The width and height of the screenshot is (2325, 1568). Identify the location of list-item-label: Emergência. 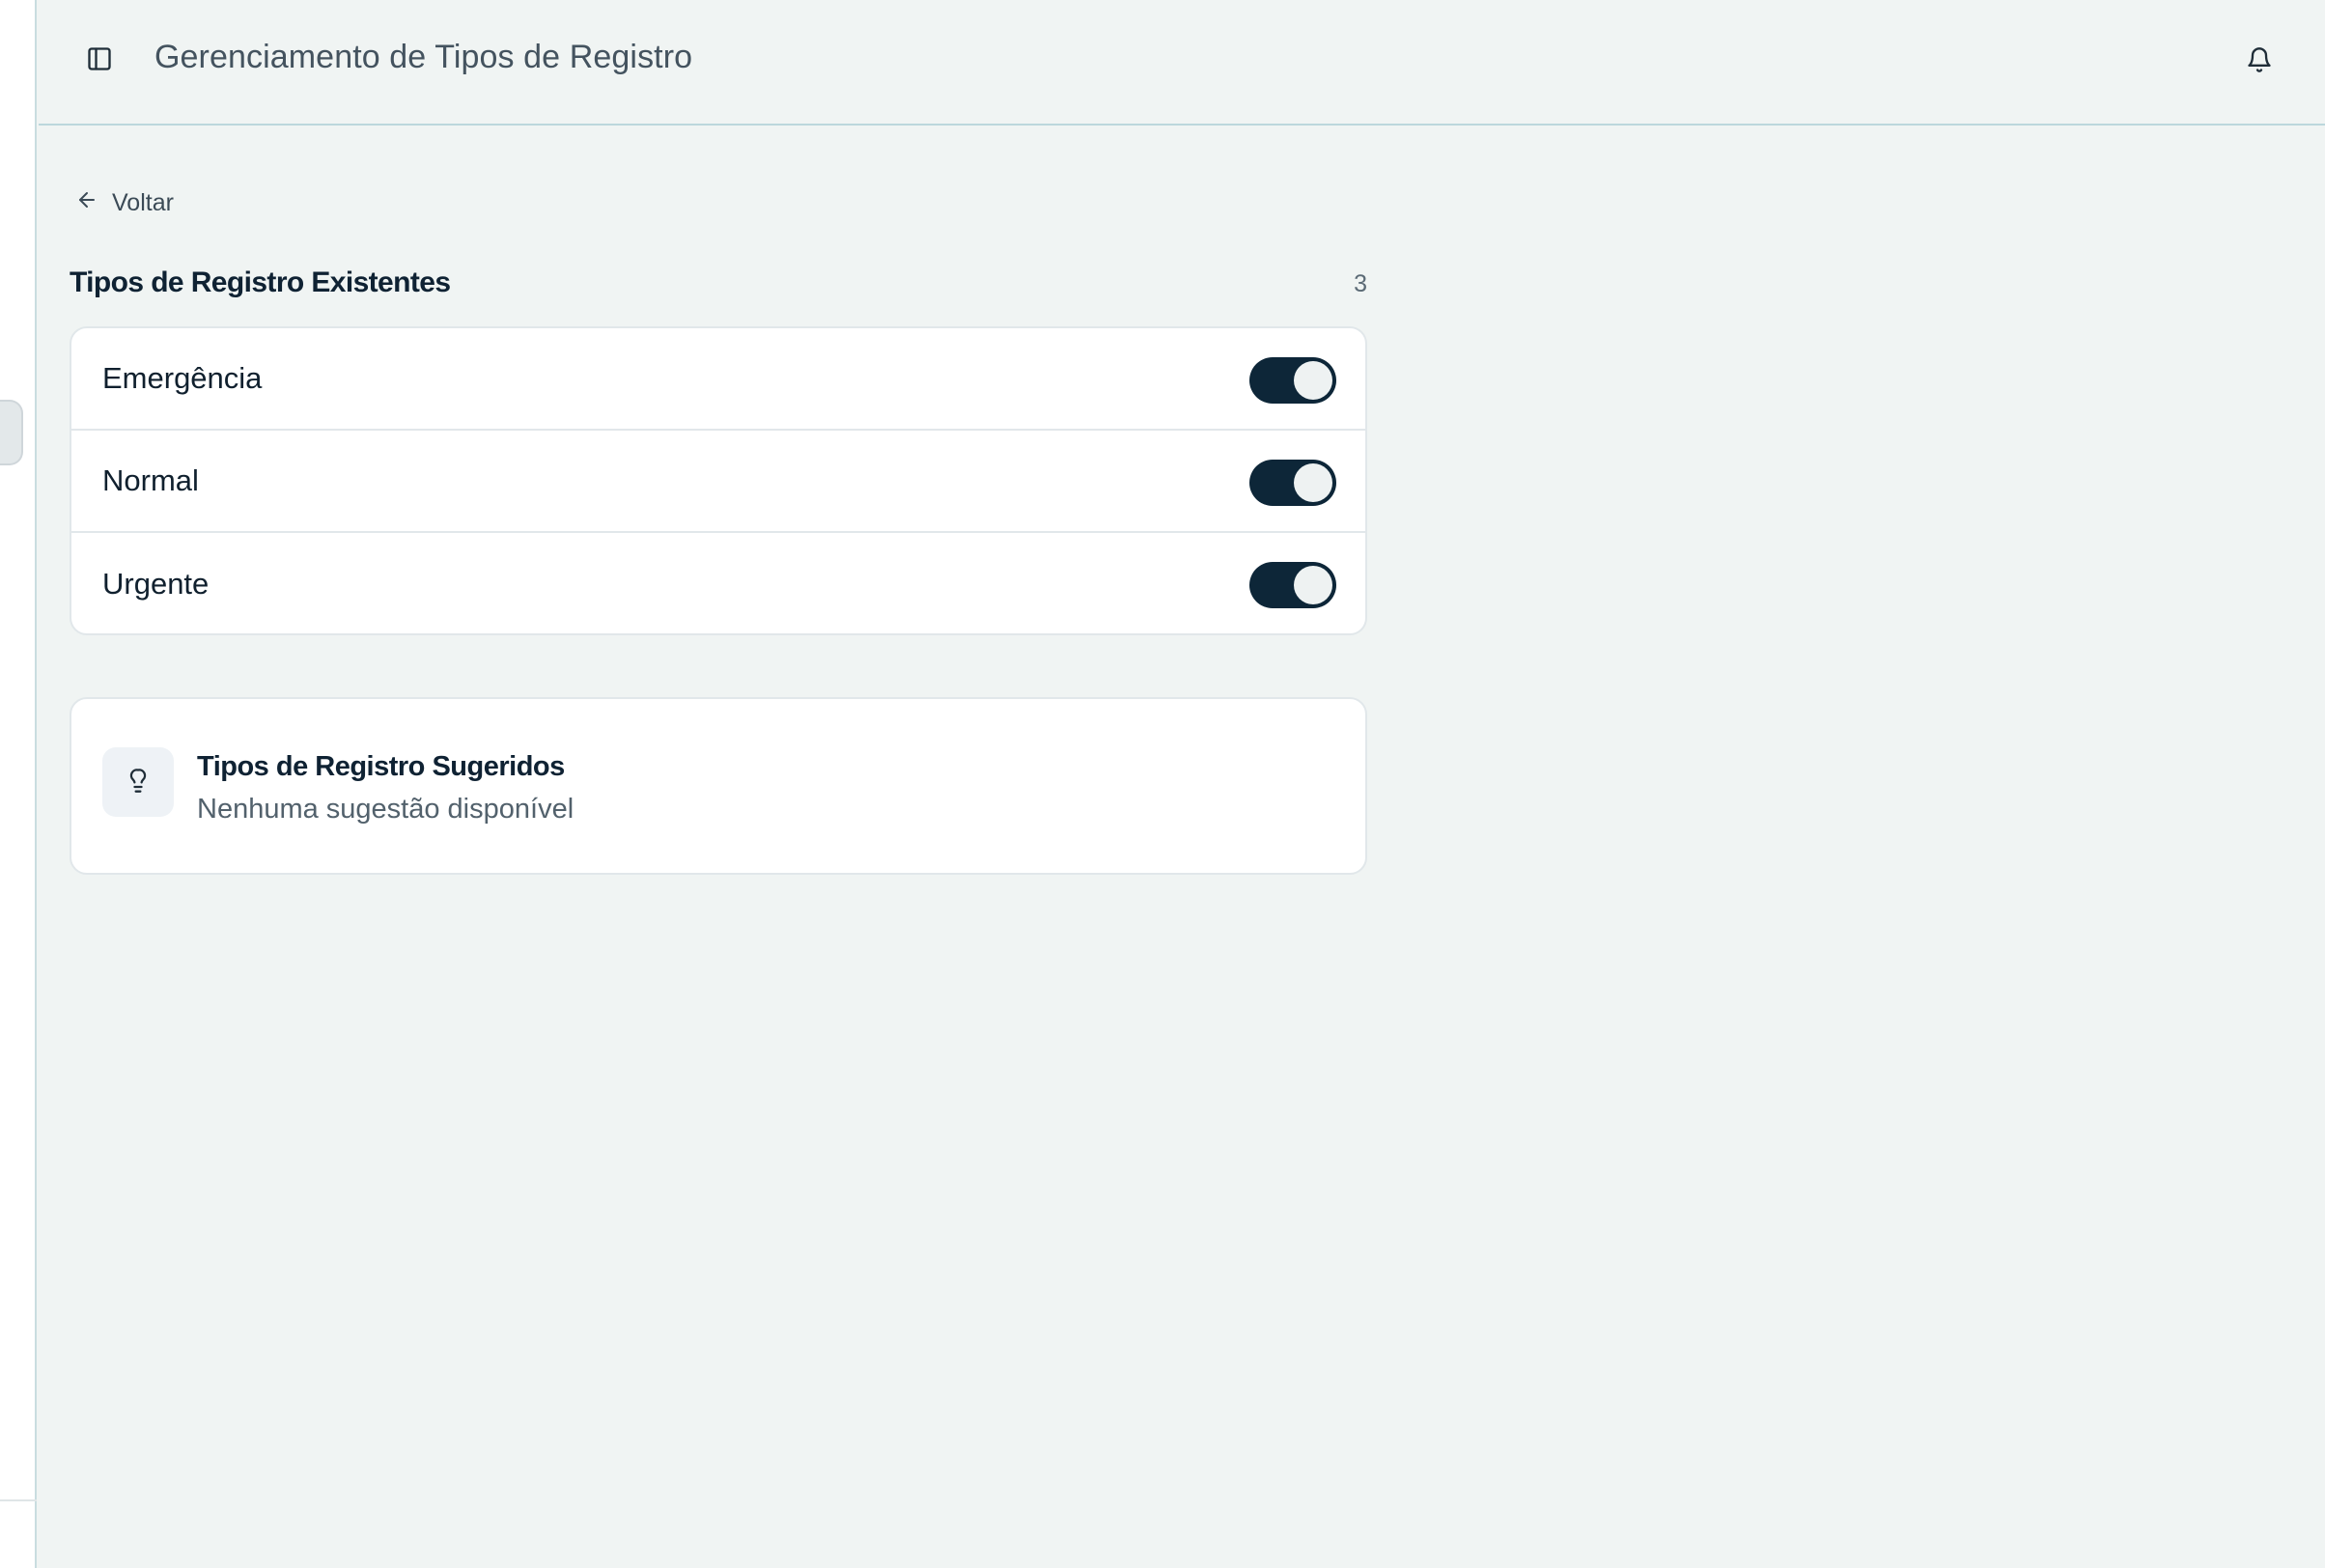
(182, 378).